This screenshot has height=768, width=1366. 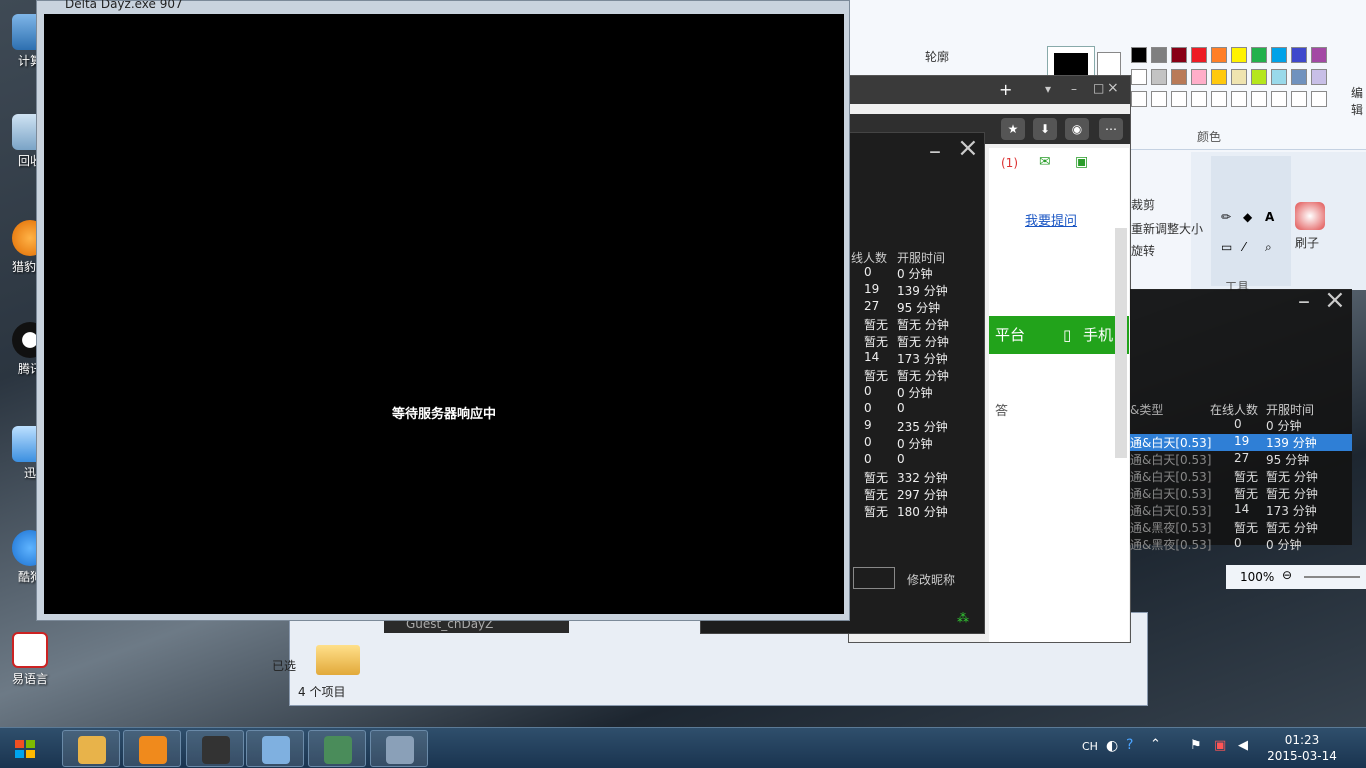 I want to click on more-menu-icon: ⋯, so click(x=1111, y=129).